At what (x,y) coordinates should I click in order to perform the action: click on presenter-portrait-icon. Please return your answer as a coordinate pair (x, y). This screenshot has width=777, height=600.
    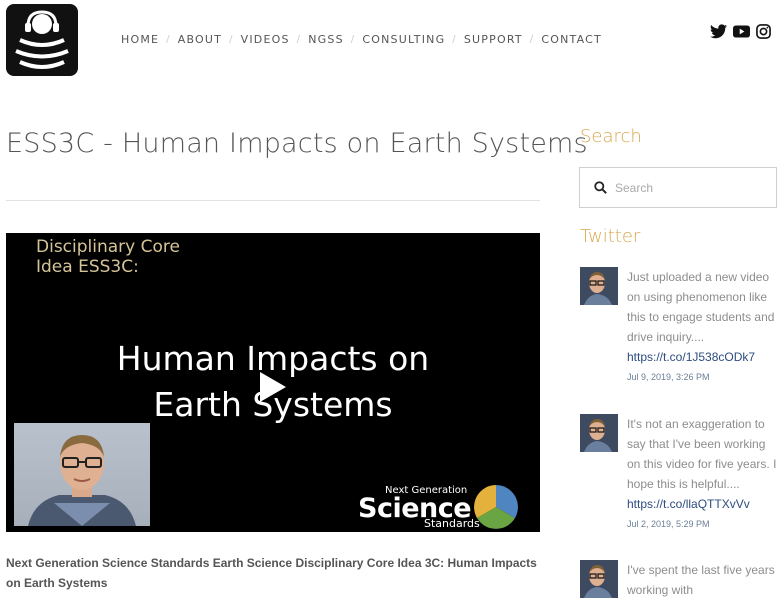
    Looking at the image, I should click on (82, 480).